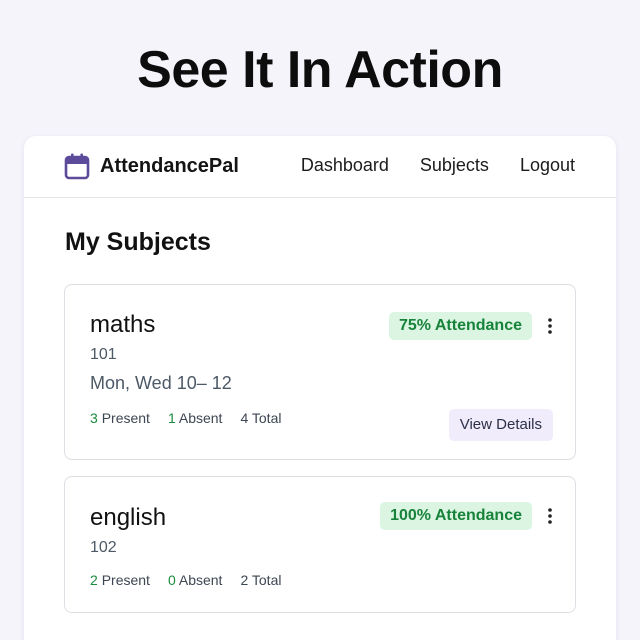  Describe the element at coordinates (123, 324) in the screenshot. I see `subject-name: maths` at that location.